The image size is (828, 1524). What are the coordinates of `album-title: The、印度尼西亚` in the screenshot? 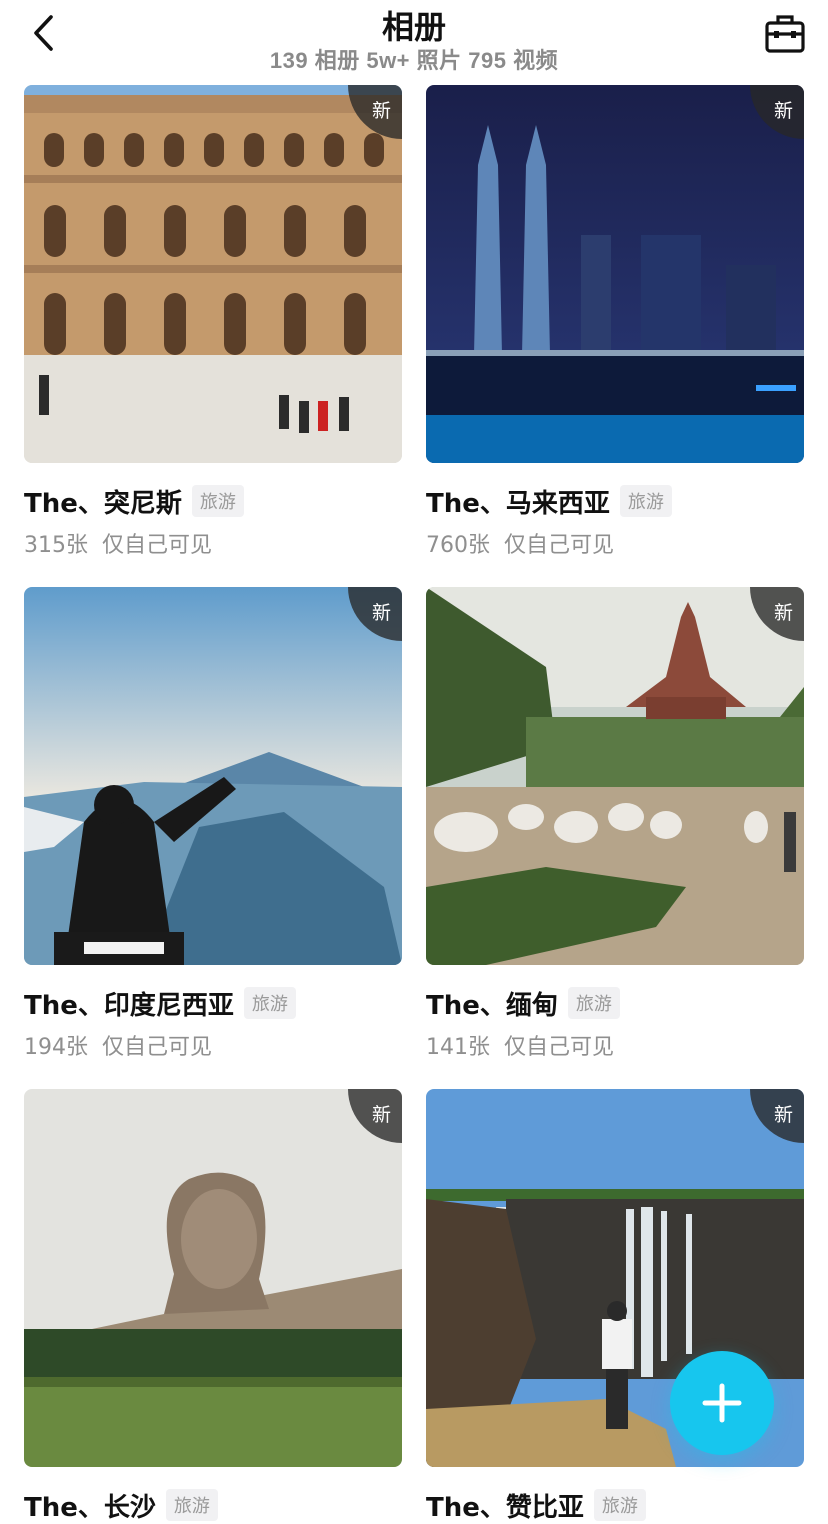 It's located at (129, 1005).